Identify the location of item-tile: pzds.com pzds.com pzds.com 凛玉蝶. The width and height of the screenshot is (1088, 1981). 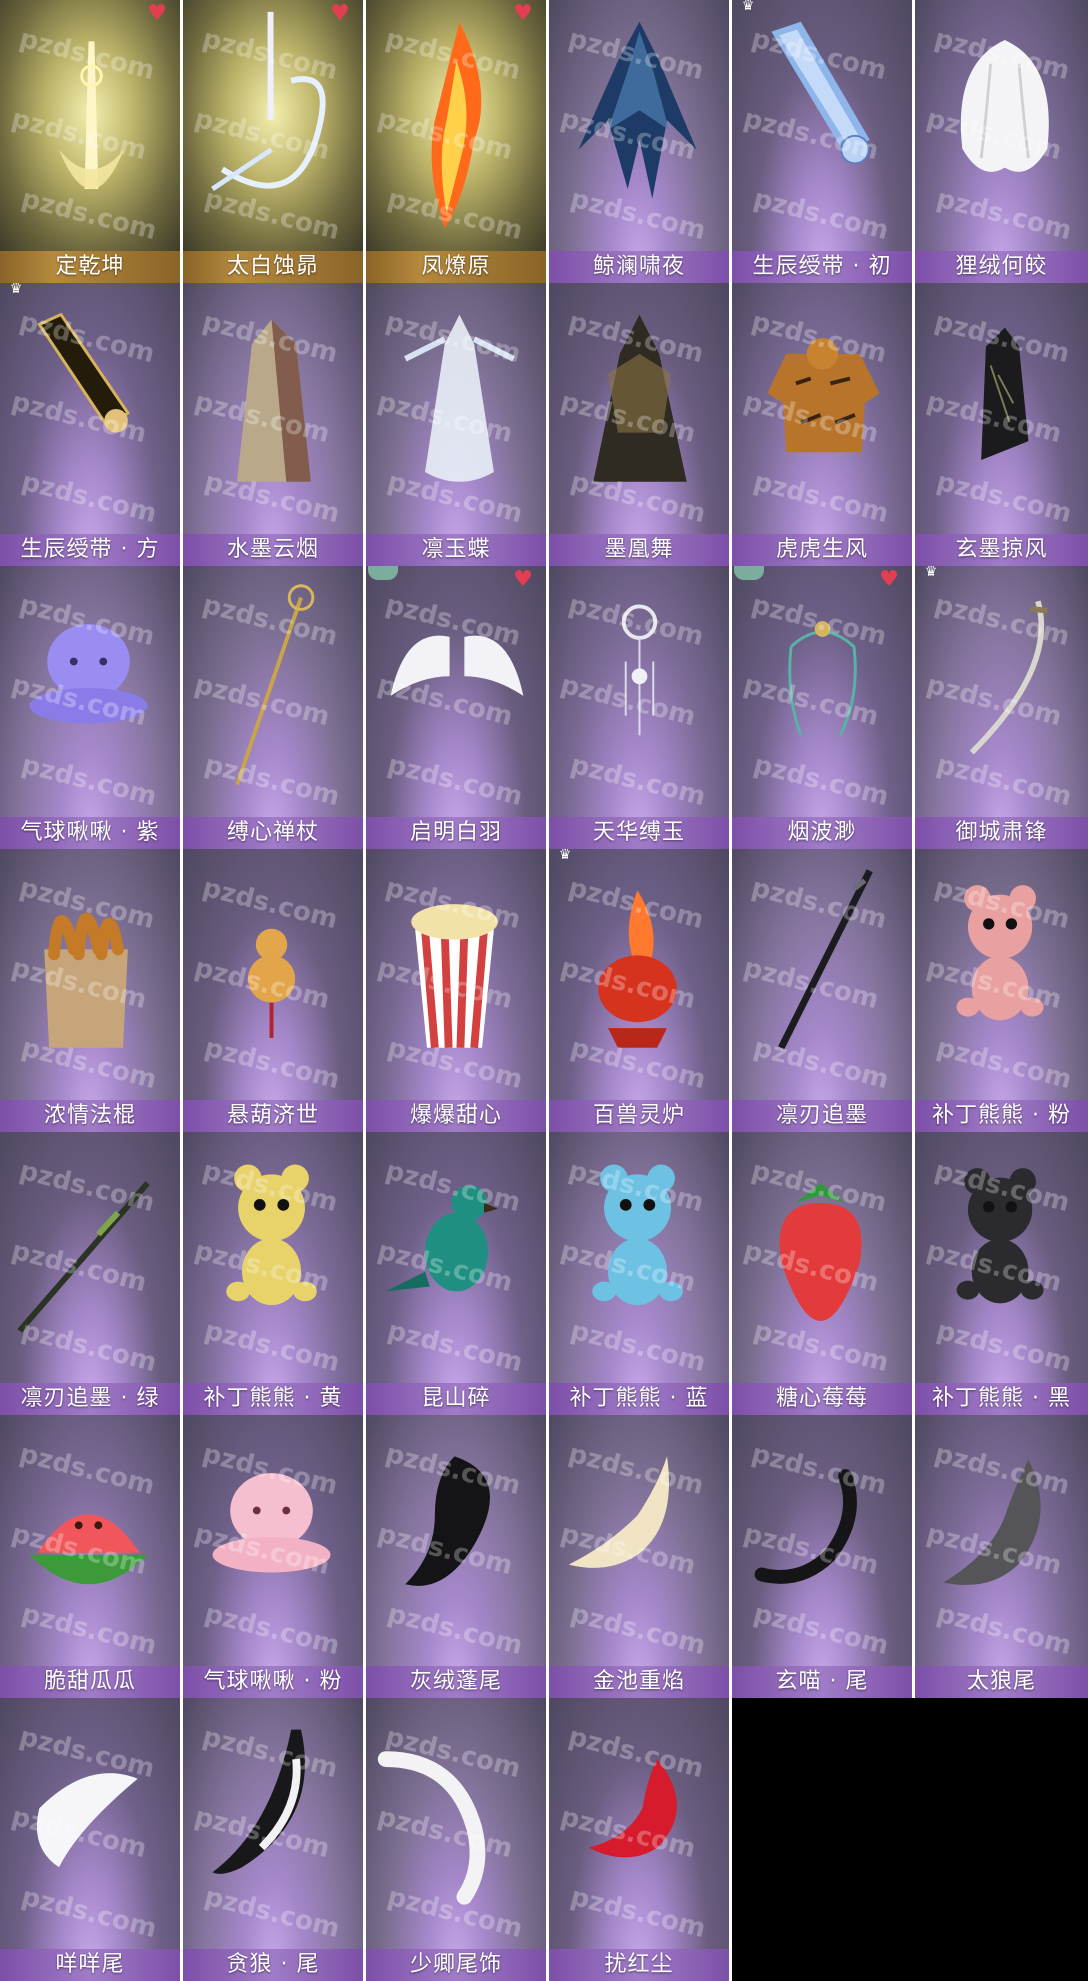
(457, 424).